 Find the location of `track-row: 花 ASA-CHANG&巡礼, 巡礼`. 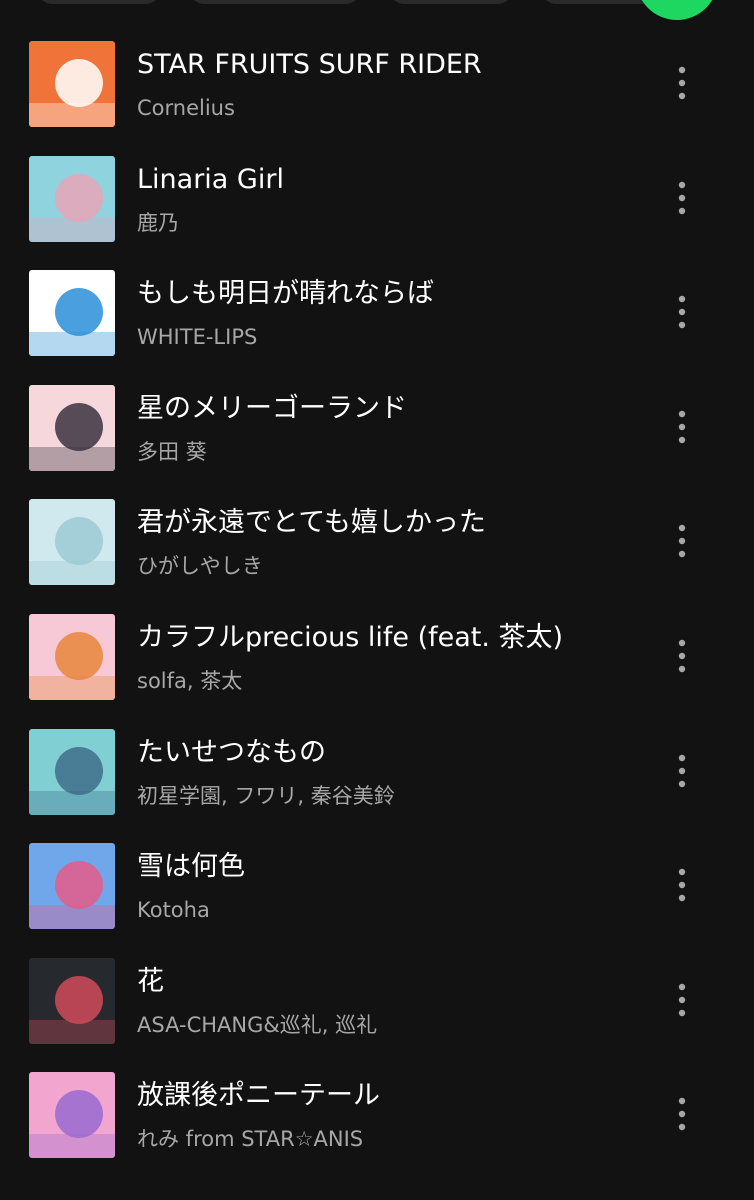

track-row: 花 ASA-CHANG&巡礼, 巡礼 is located at coordinates (377, 1015).